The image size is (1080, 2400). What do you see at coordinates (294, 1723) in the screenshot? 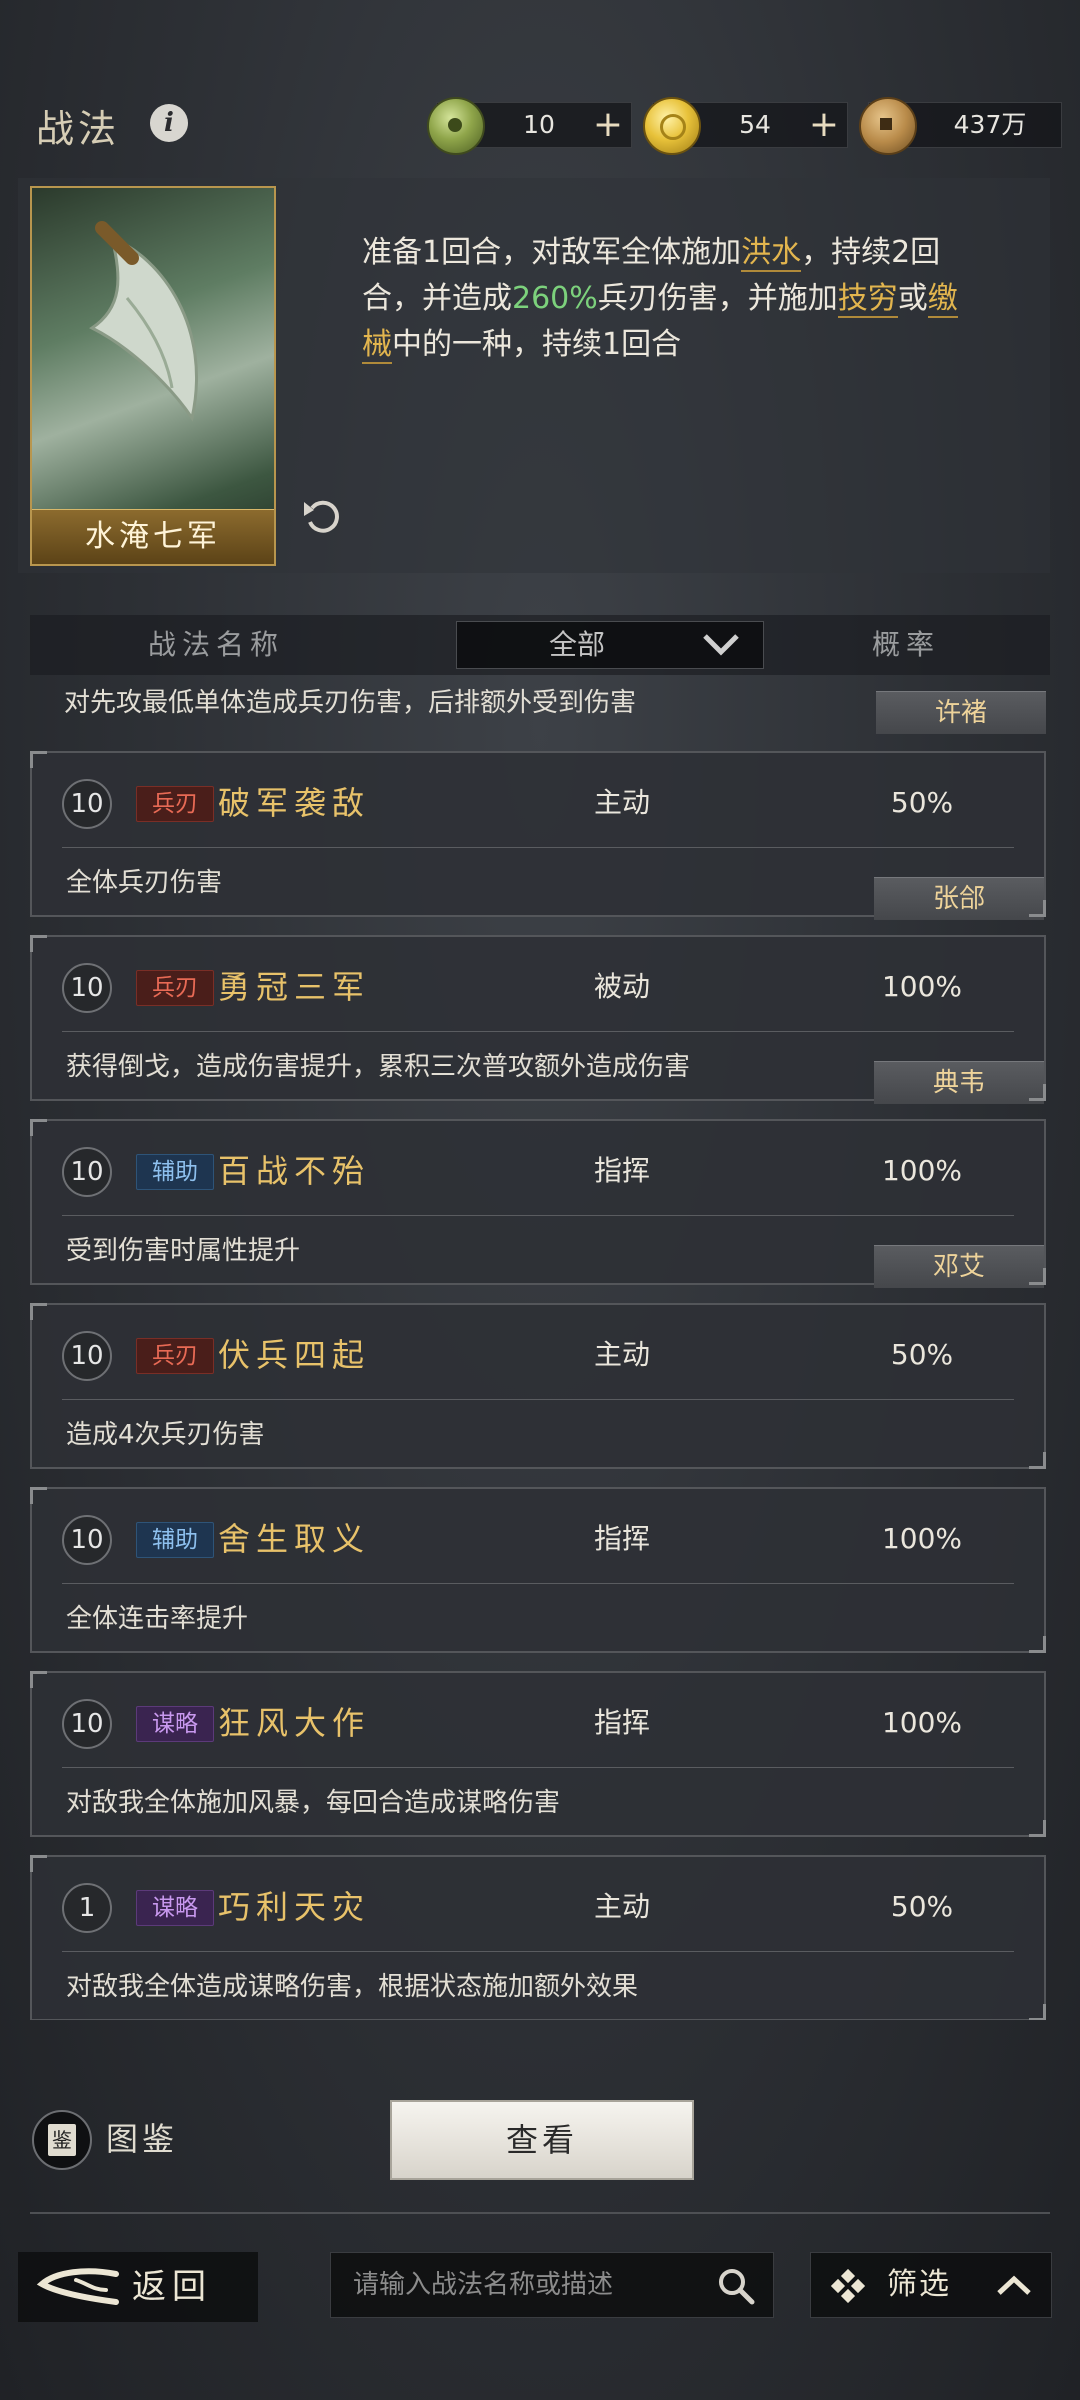
I see `skill-name: 狂风大作` at bounding box center [294, 1723].